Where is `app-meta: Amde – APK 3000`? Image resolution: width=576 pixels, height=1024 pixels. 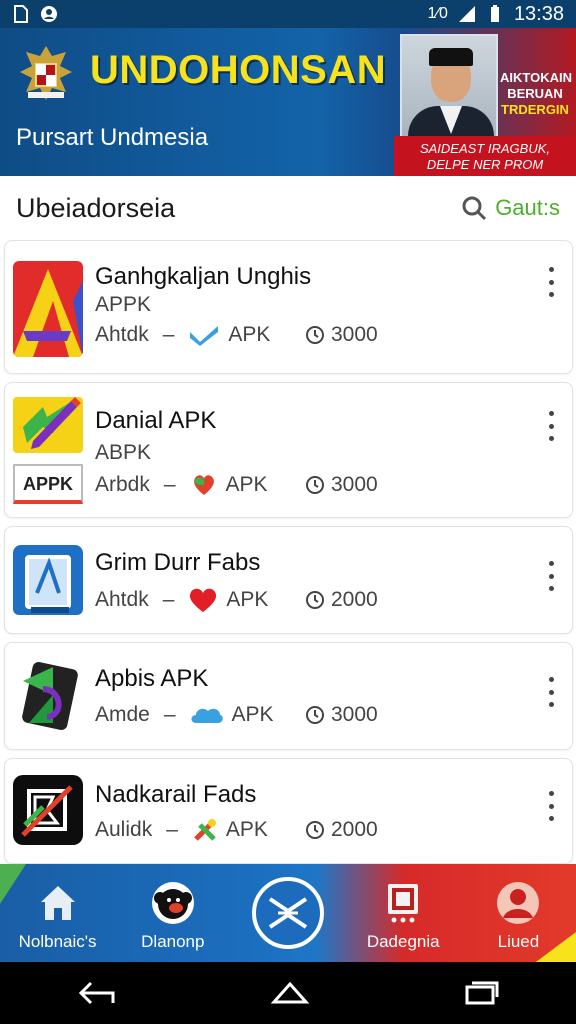 app-meta: Amde – APK 3000 is located at coordinates (236, 715).